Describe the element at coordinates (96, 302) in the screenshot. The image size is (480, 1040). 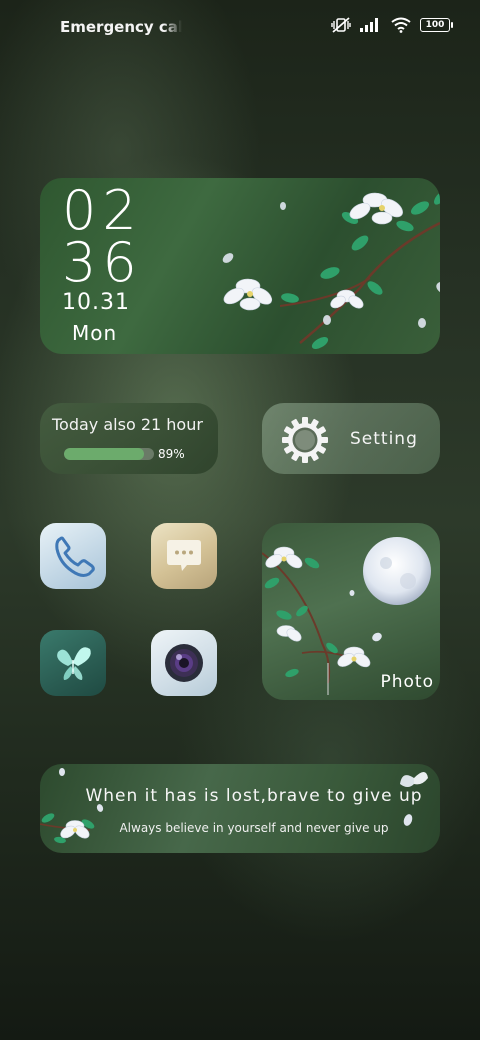
I see `clock-date: 10.31` at that location.